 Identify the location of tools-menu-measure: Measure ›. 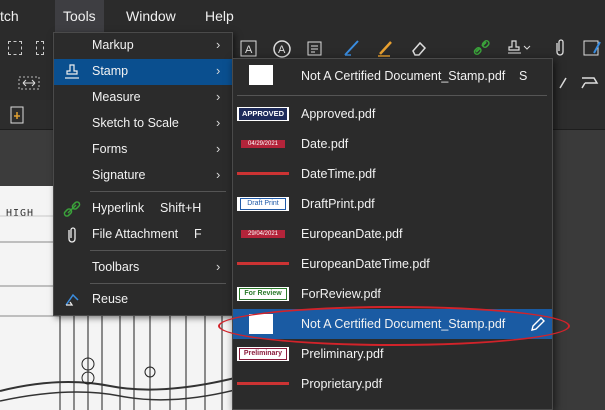
(143, 98).